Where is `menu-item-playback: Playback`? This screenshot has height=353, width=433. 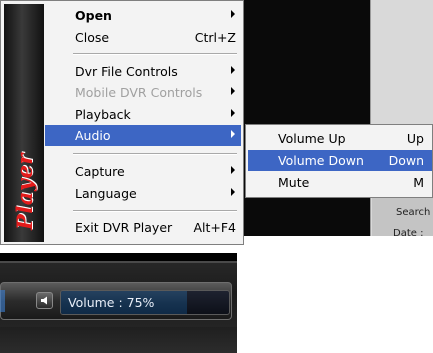 menu-item-playback: Playback is located at coordinates (143, 114).